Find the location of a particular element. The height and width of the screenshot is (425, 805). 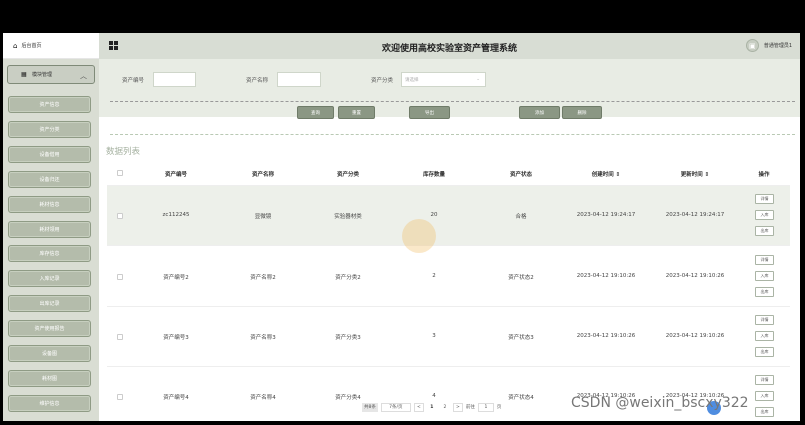

pagination: 共8条 7条/页 < 1 2 > 前往 1 页 is located at coordinates (431, 407).